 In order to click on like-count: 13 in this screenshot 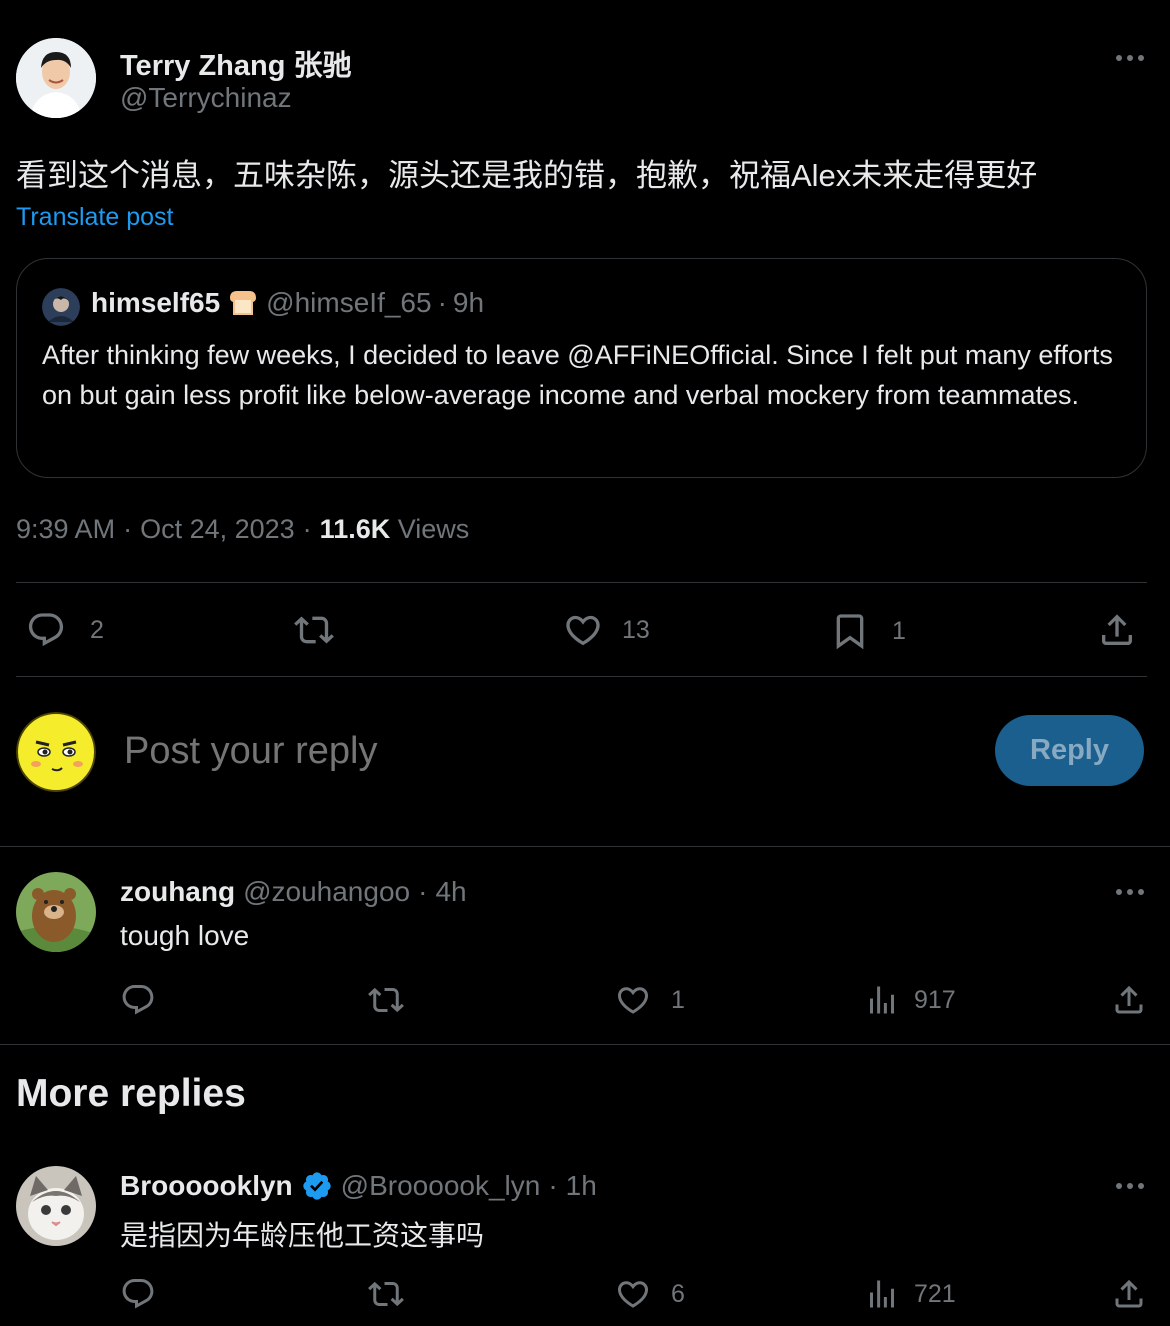, I will do `click(636, 629)`.